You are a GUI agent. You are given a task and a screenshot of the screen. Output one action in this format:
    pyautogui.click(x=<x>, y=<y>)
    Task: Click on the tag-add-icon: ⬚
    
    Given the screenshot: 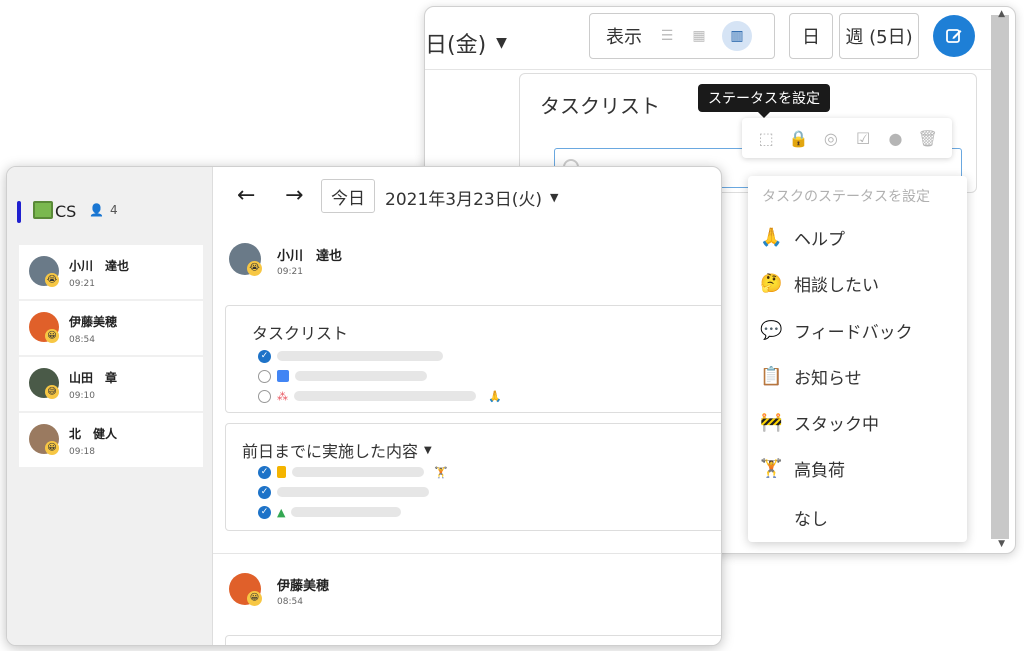 What is the action you would take?
    pyautogui.click(x=766, y=138)
    